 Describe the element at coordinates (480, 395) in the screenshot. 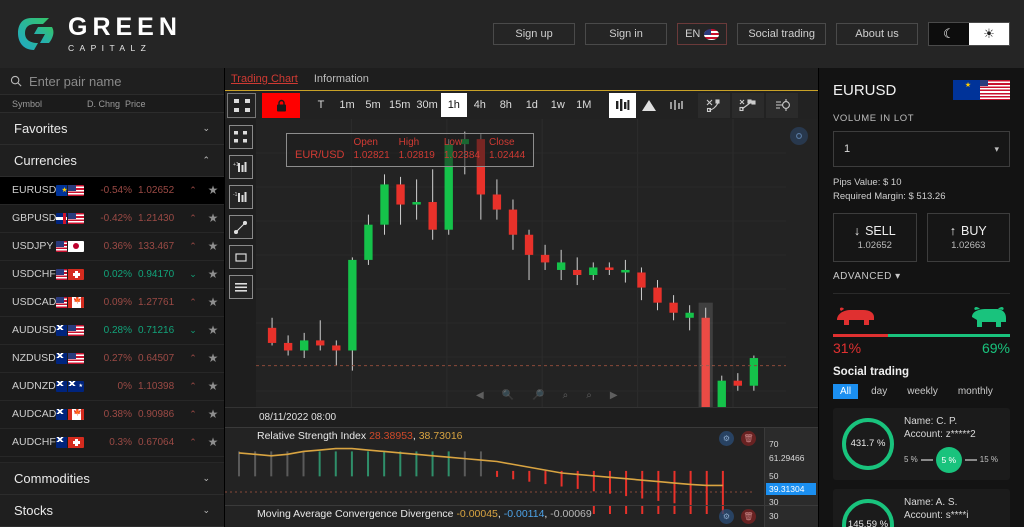

I see `nav-left-icon: ◀` at that location.